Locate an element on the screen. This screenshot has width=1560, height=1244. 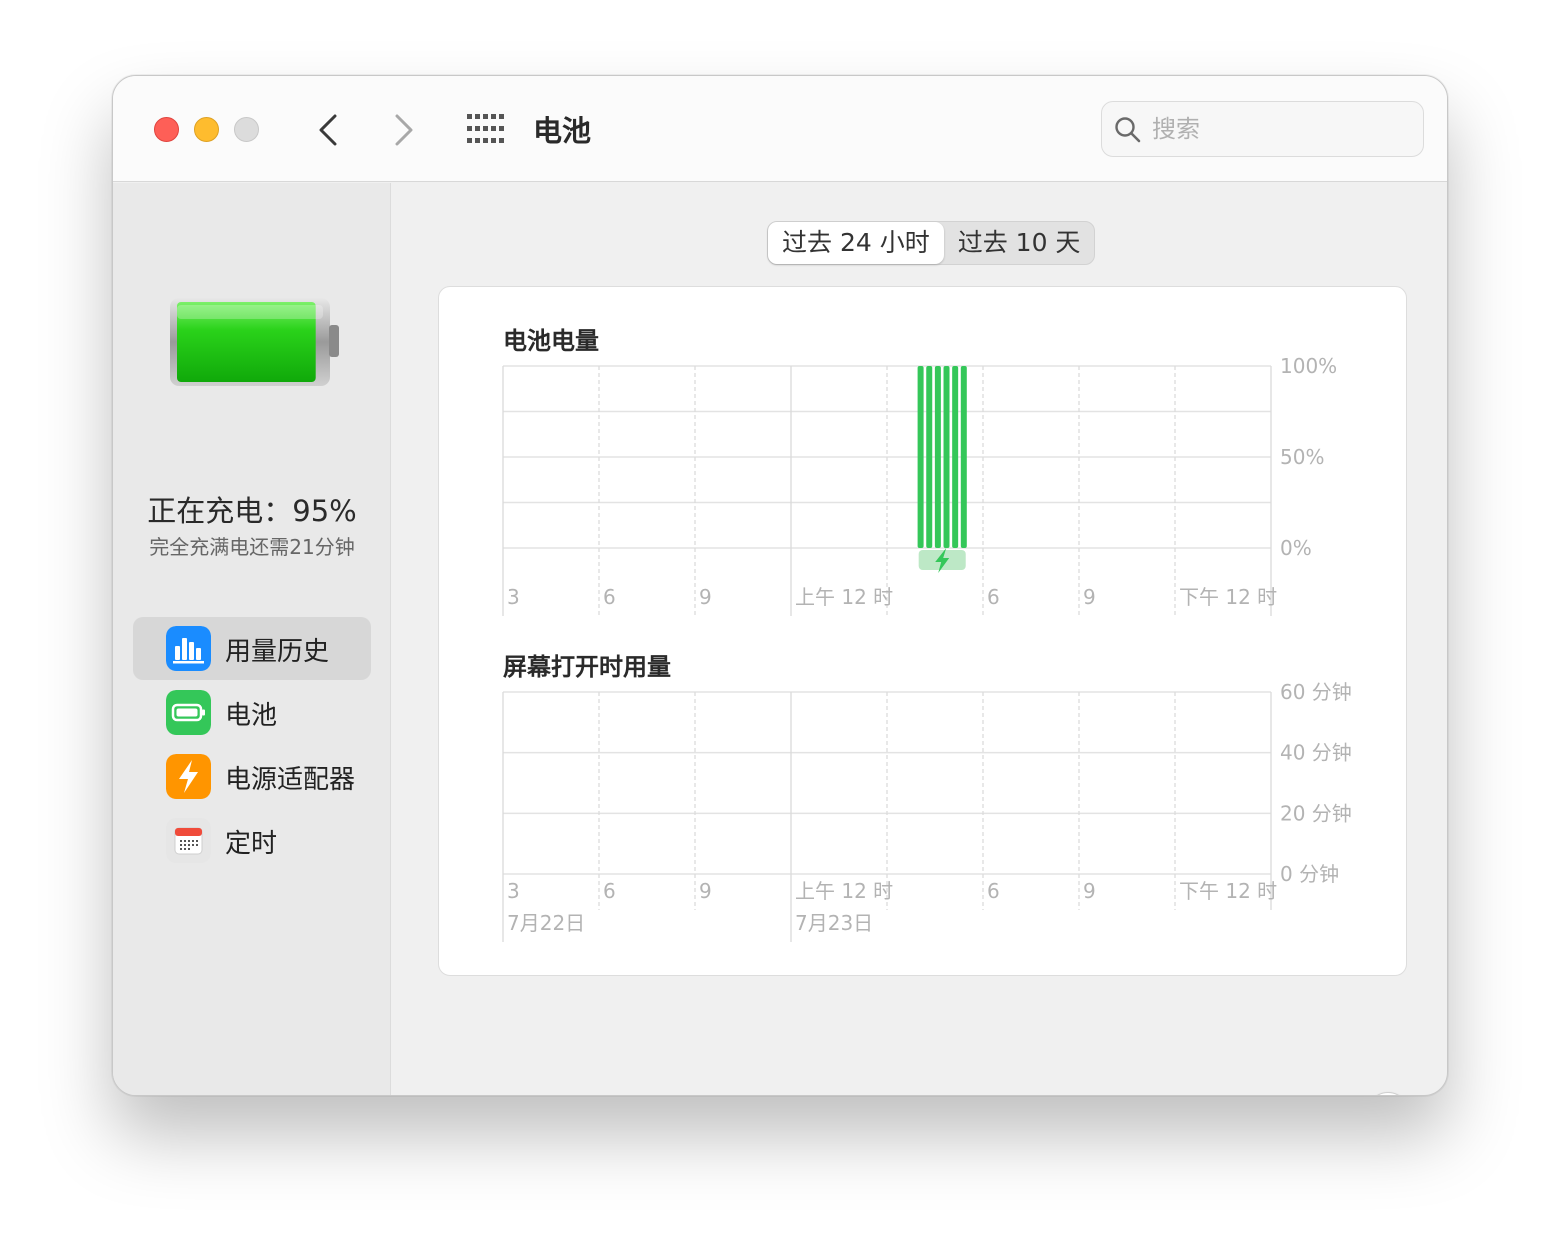
y-tick-label: 60 分钟 is located at coordinates (1316, 692).